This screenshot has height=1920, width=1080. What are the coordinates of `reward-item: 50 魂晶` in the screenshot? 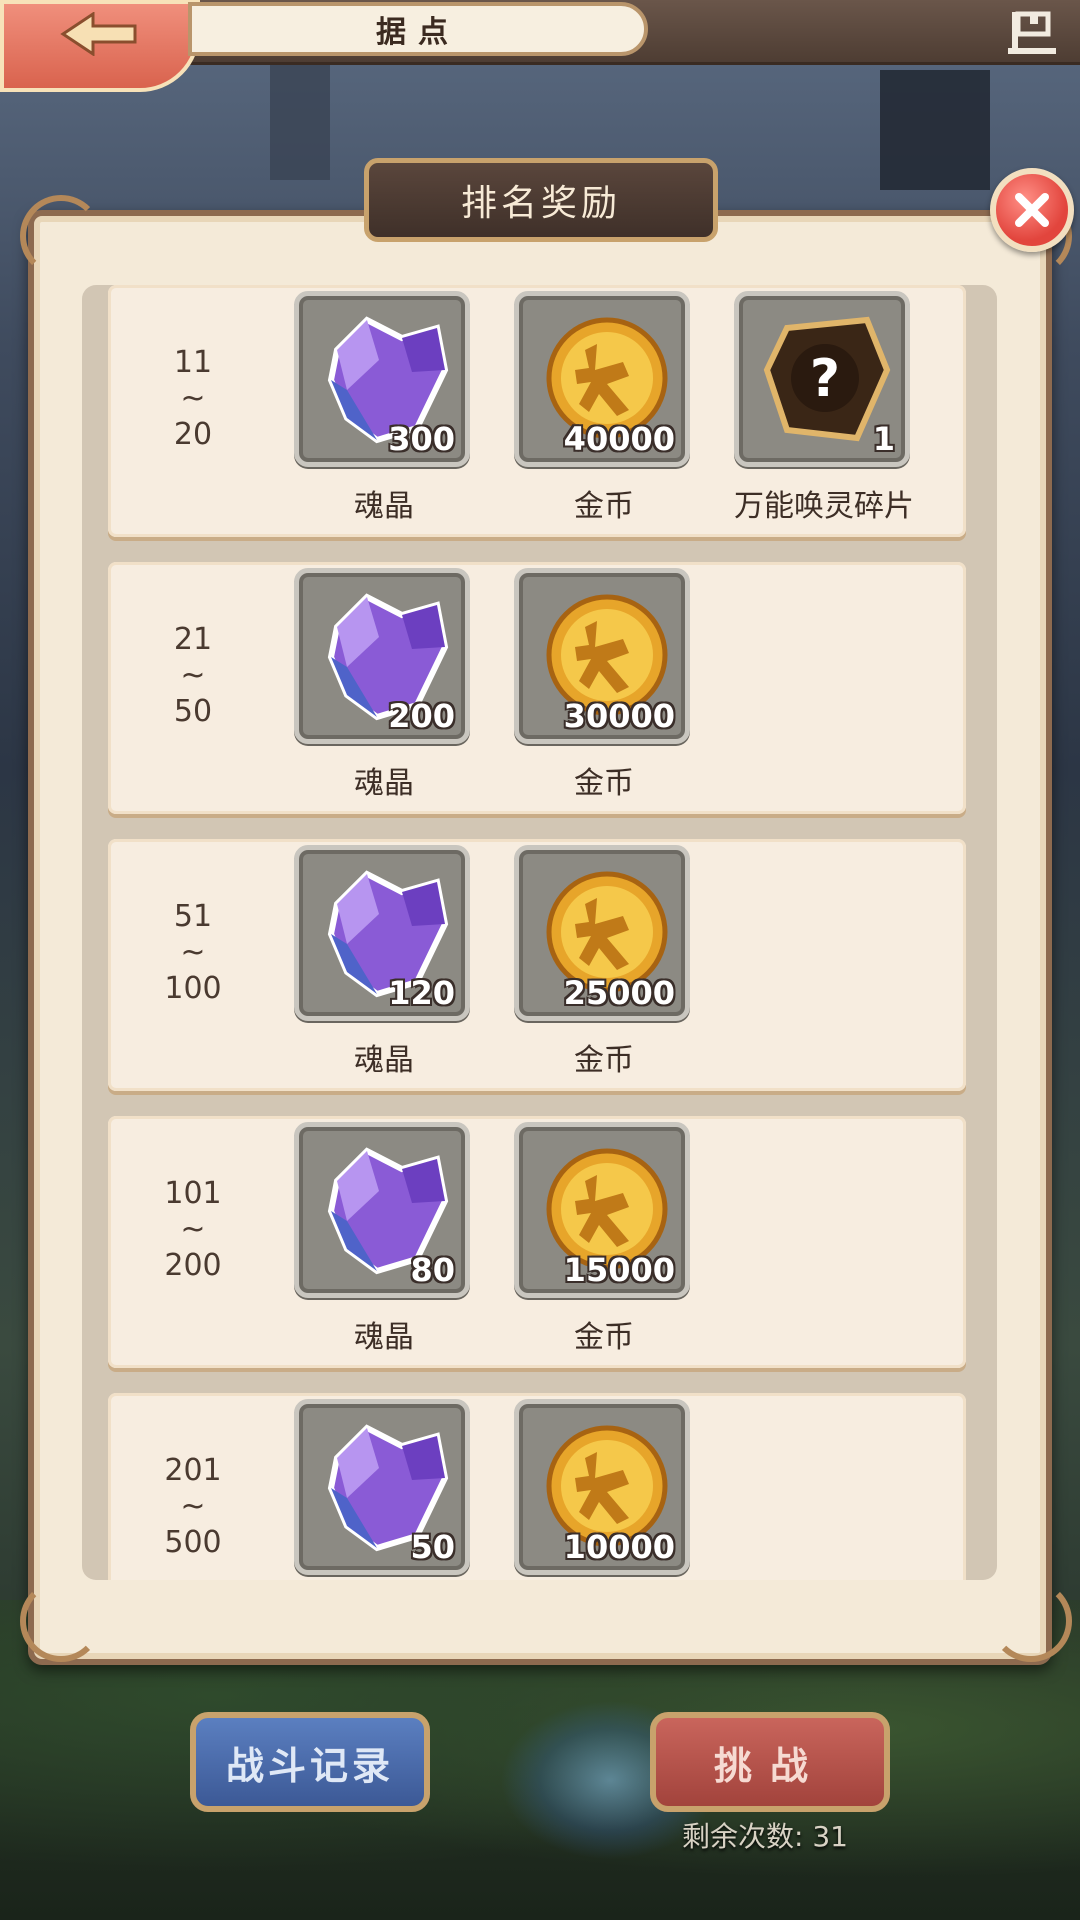 It's located at (384, 1489).